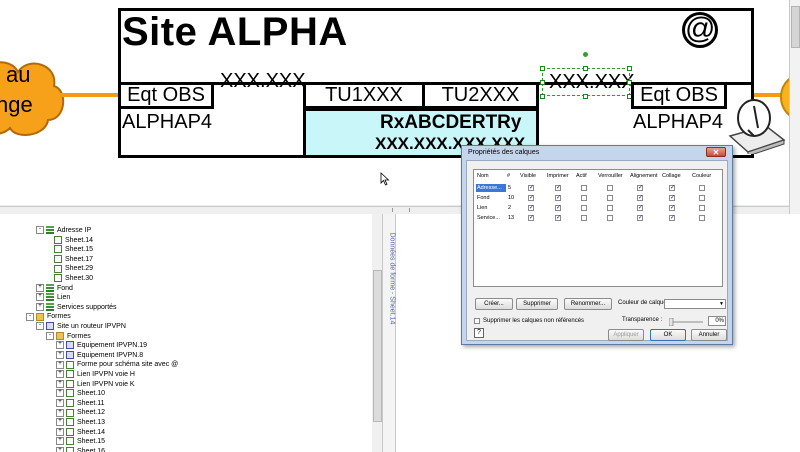  Describe the element at coordinates (95, 384) in the screenshot. I see `tree-item: + Lien IPVPN voie K` at that location.